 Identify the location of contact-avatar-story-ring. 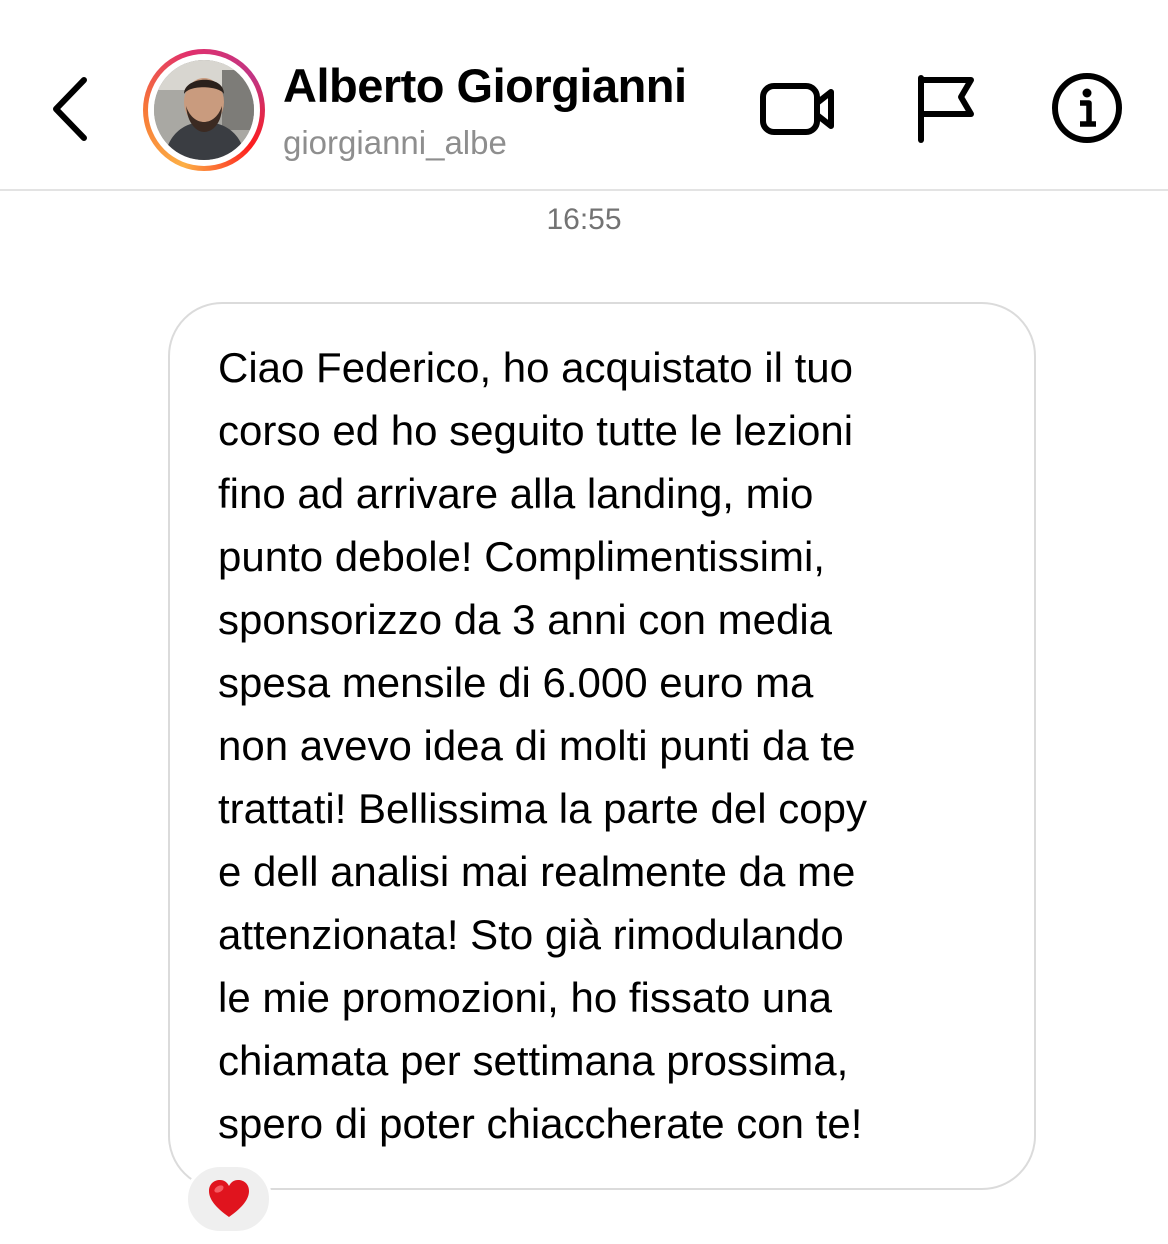
(204, 110).